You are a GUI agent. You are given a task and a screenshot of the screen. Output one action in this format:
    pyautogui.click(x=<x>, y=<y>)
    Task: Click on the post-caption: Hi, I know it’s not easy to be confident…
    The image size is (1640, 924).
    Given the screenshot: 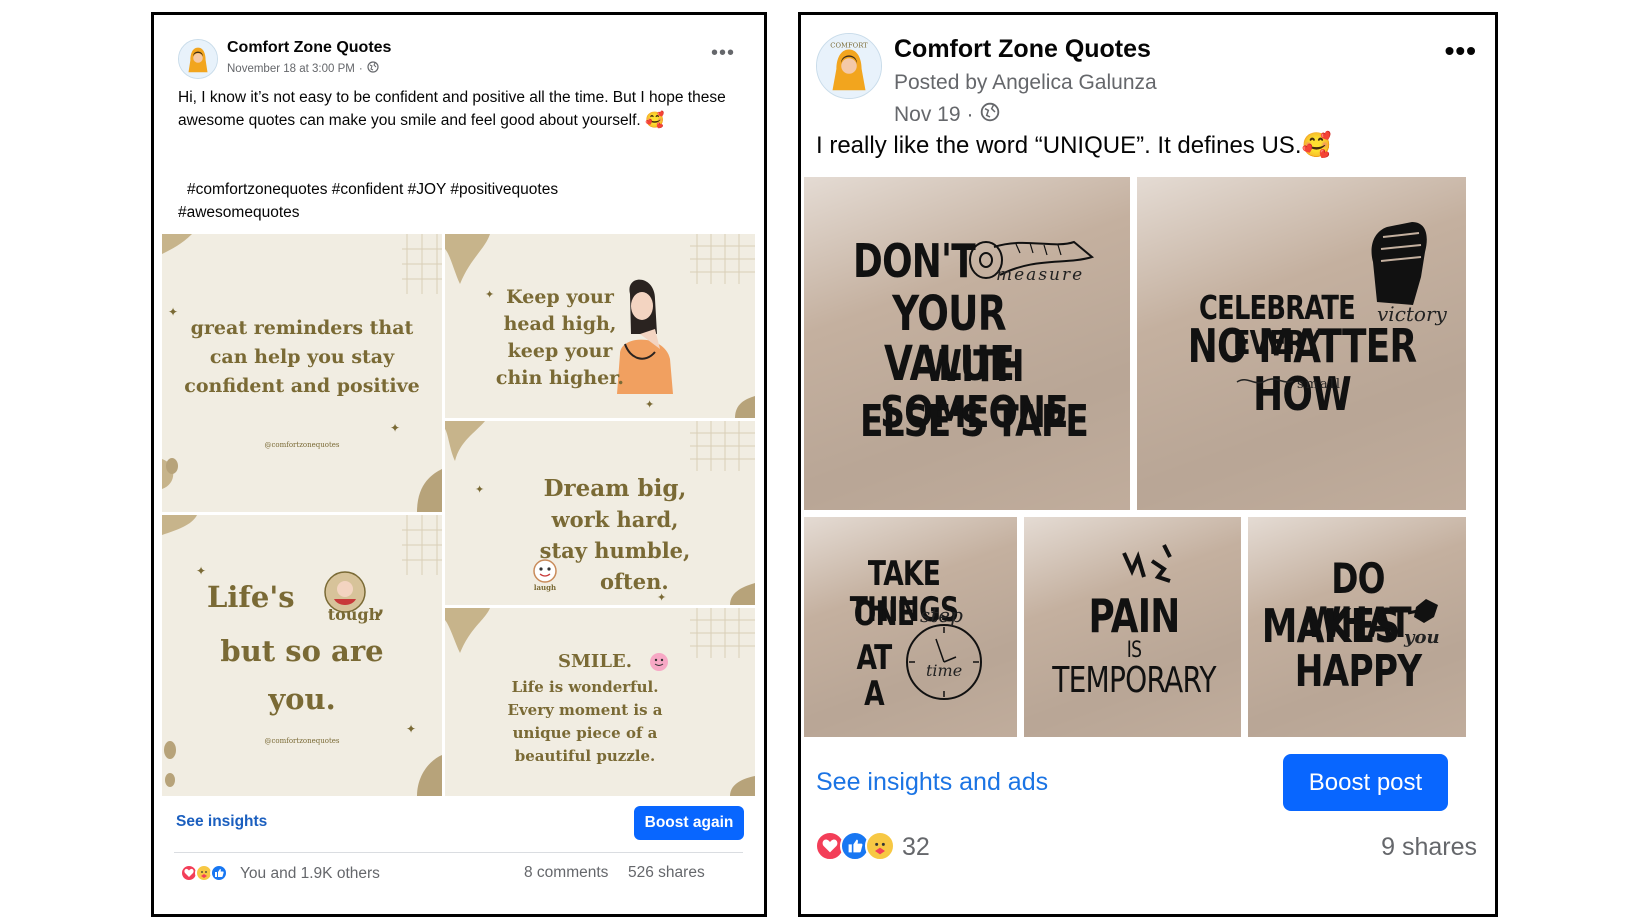 What is the action you would take?
    pyautogui.click(x=452, y=109)
    